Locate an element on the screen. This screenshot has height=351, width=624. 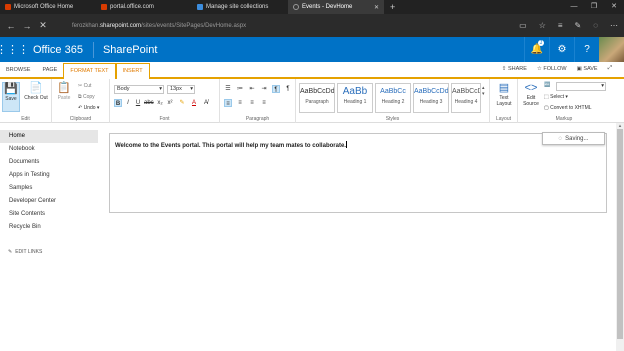
align-left-icon: ≡ is located at coordinates (228, 103).